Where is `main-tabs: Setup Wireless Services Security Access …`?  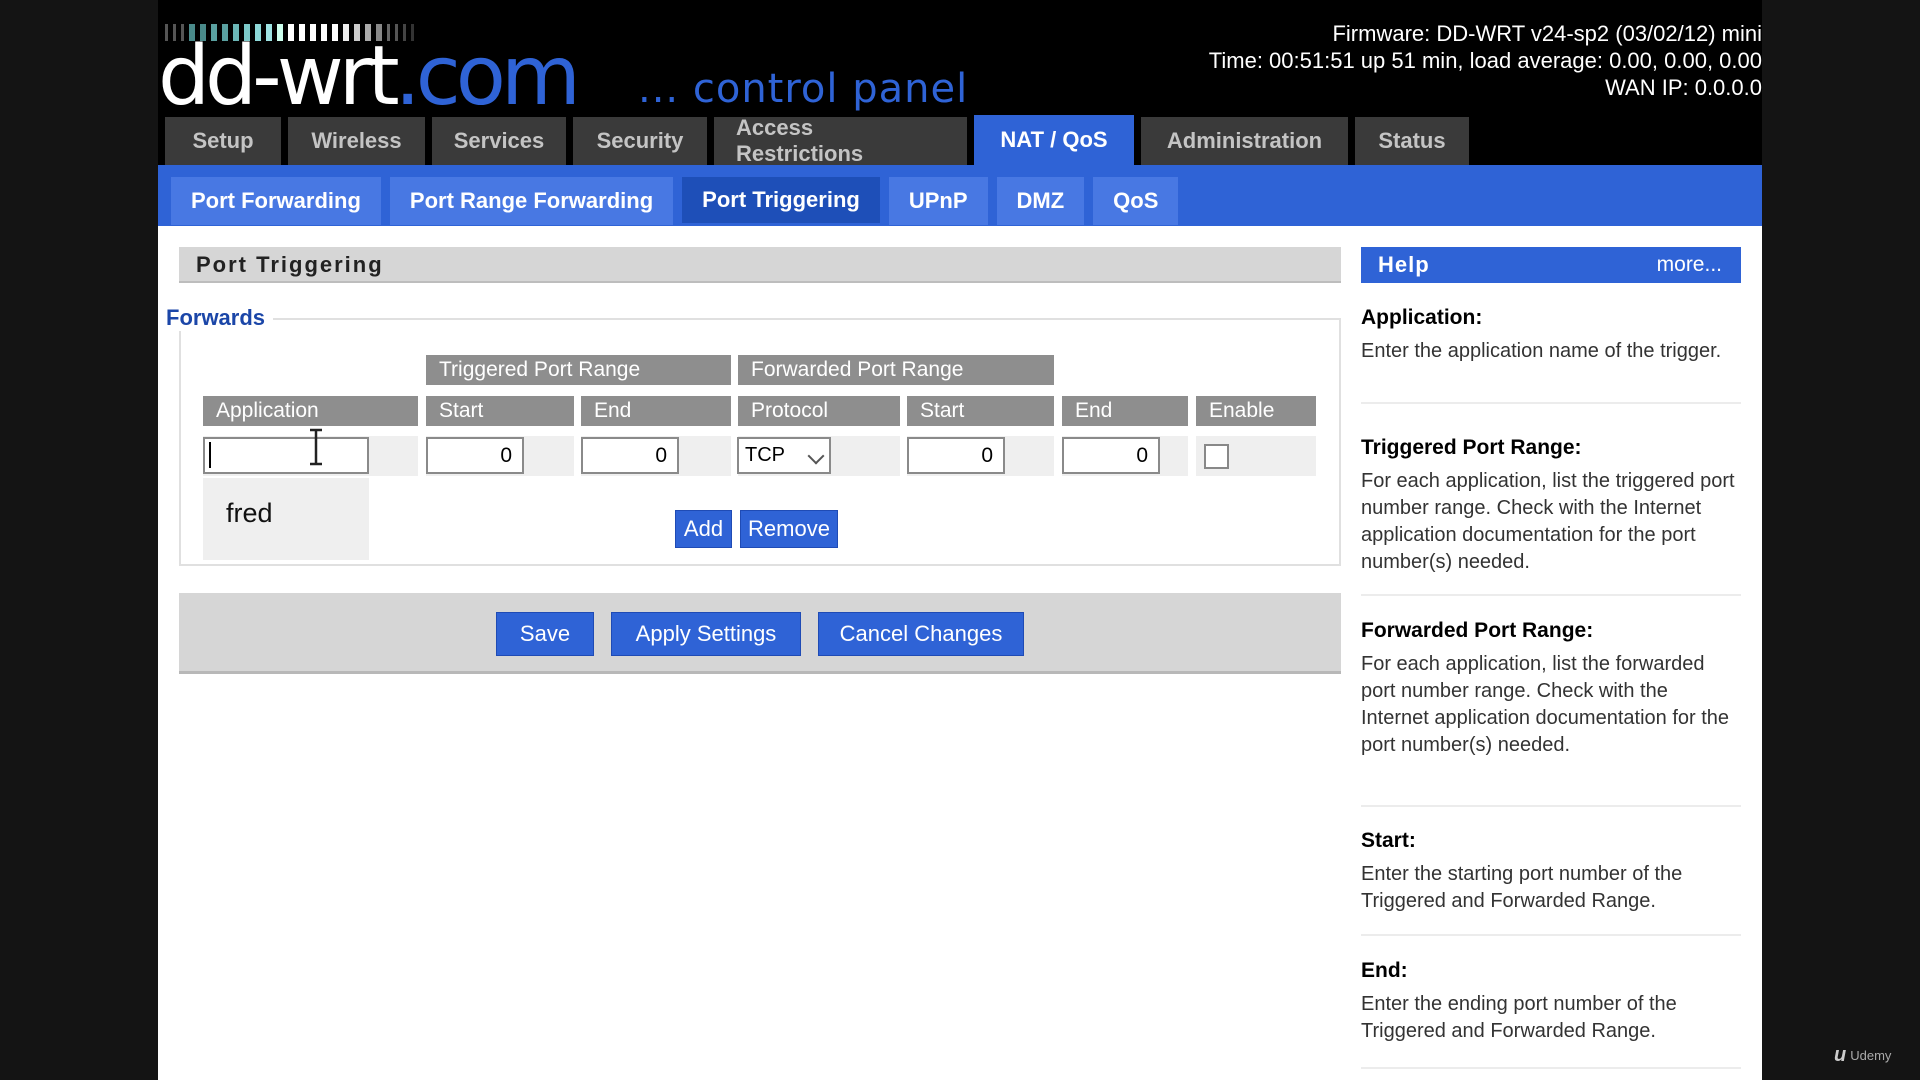
main-tabs: Setup Wireless Services Security Access … is located at coordinates (817, 140).